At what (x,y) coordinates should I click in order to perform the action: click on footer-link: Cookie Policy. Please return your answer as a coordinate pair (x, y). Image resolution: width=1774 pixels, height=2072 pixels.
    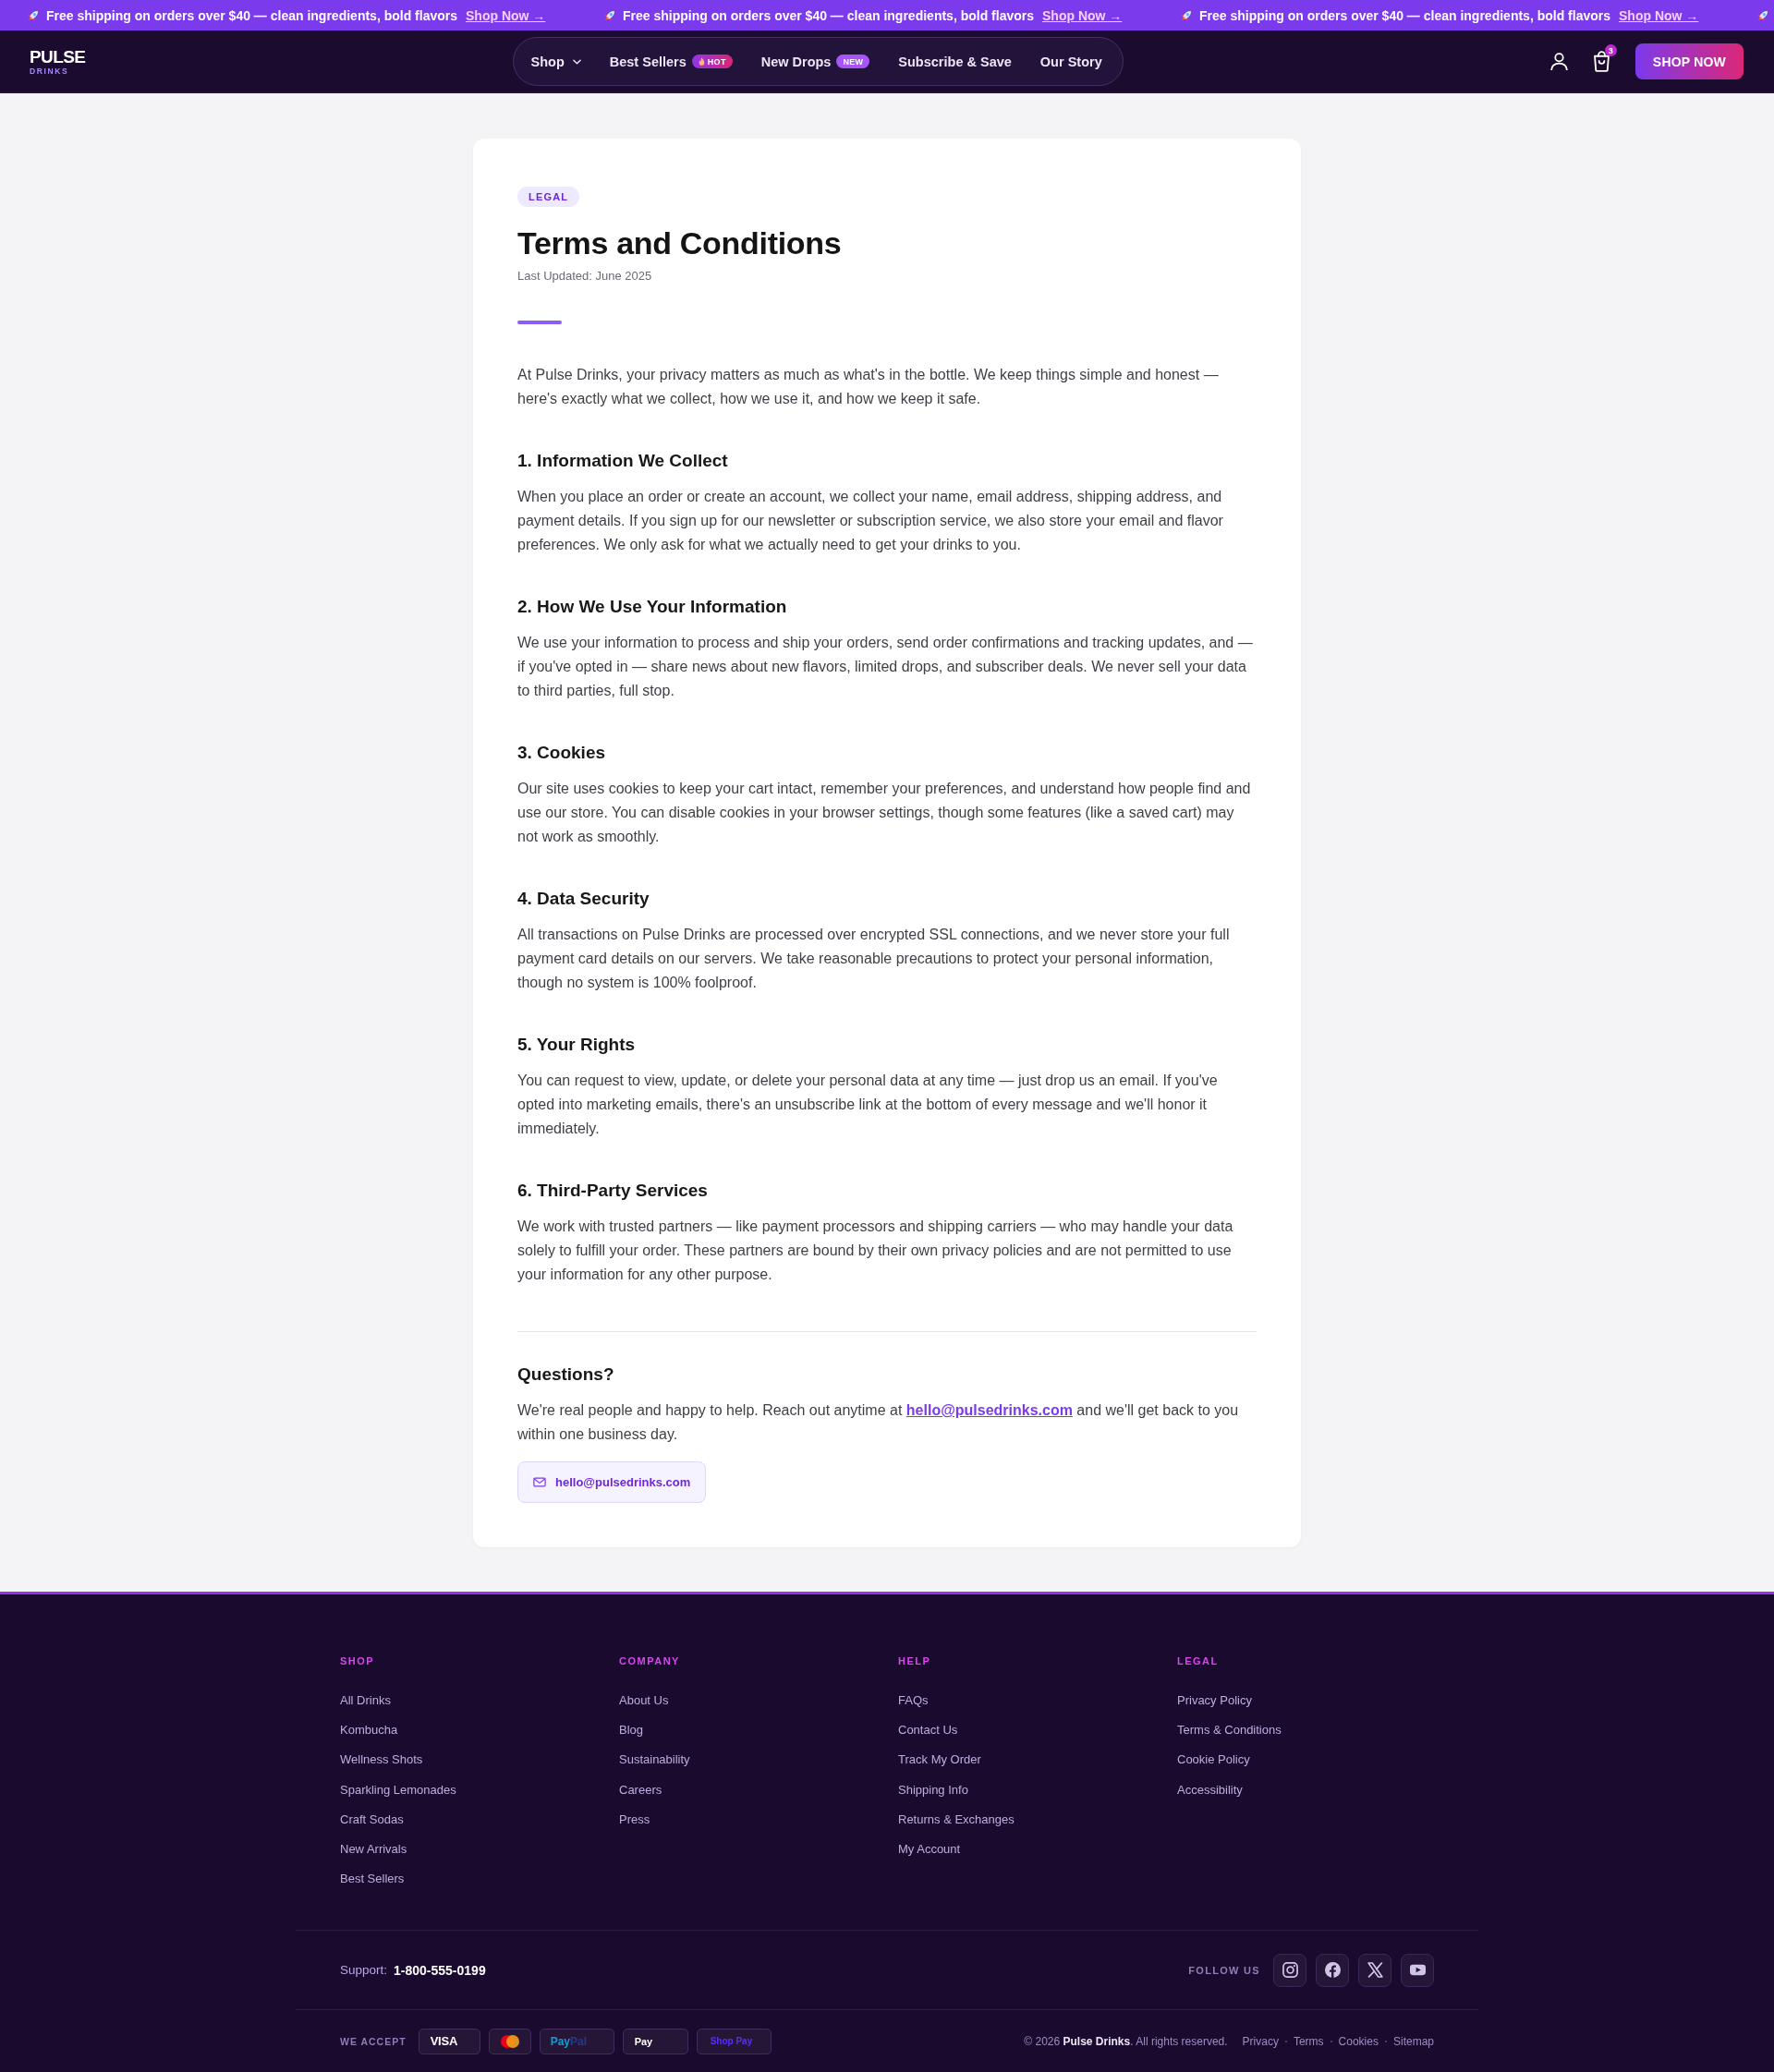
    Looking at the image, I should click on (1213, 1760).